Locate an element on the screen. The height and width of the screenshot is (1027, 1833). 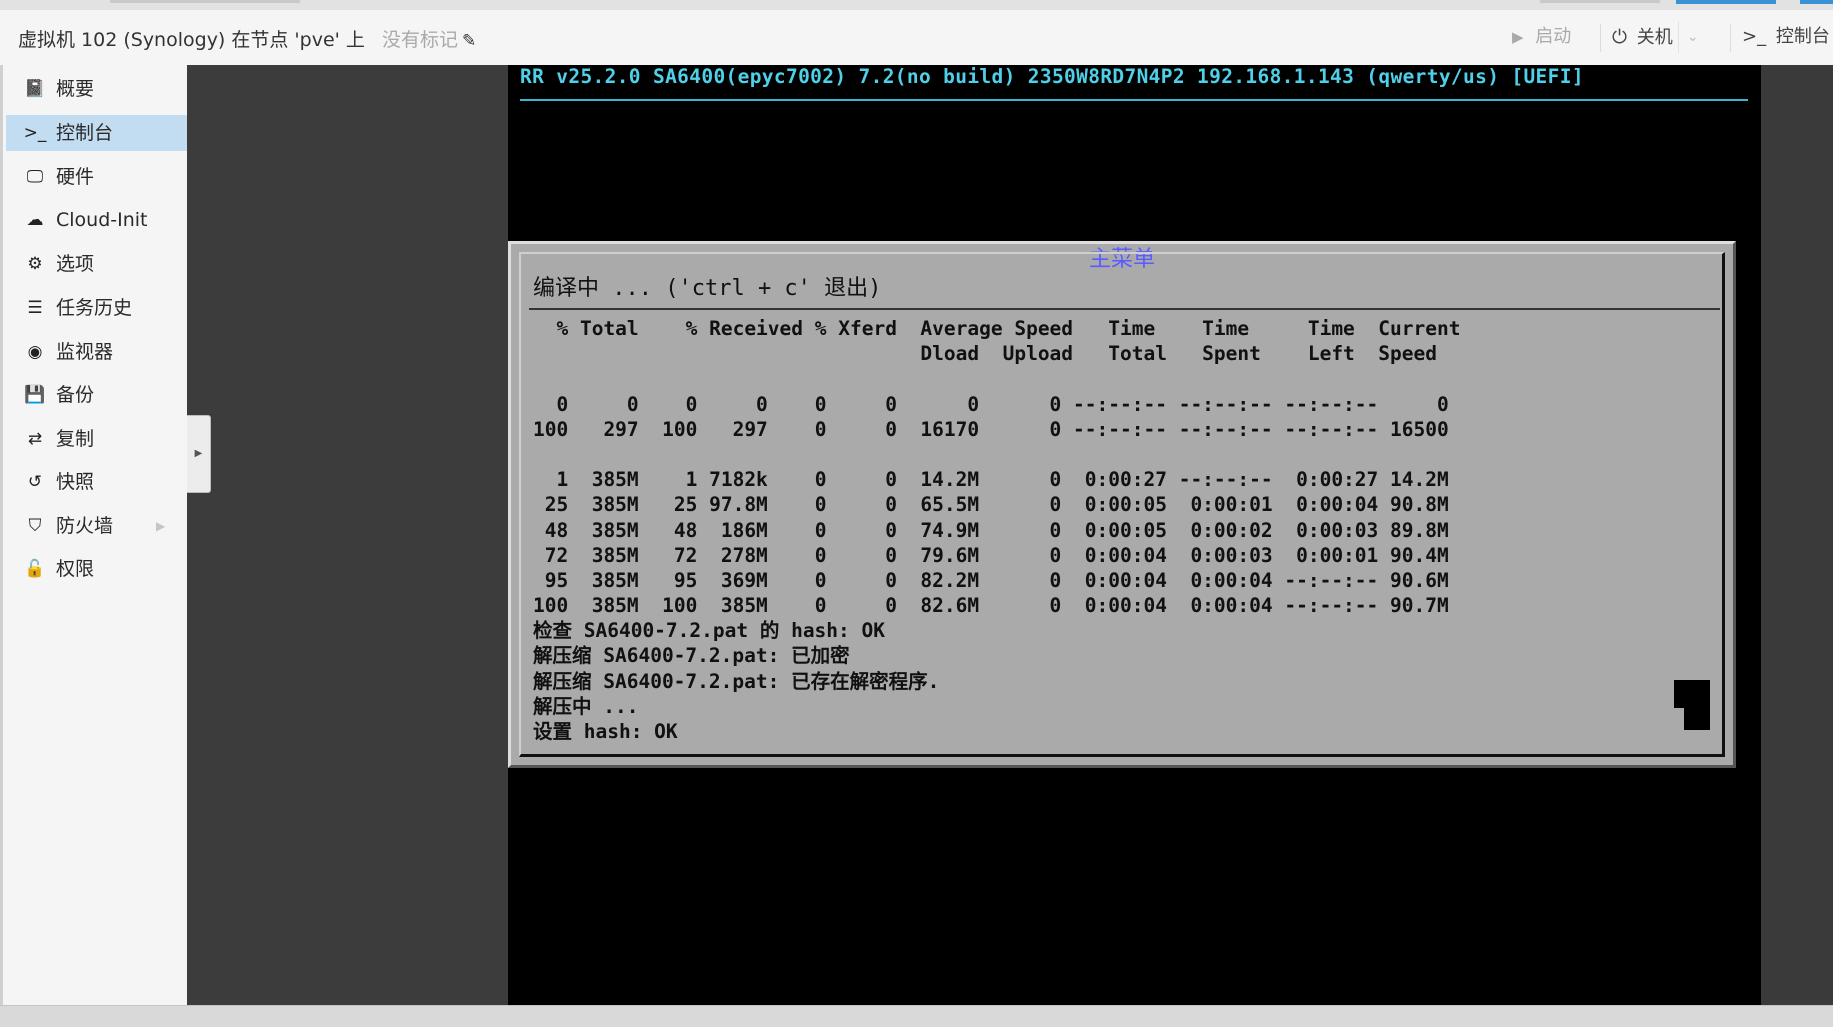
console-label: 控制台 is located at coordinates (1802, 36).